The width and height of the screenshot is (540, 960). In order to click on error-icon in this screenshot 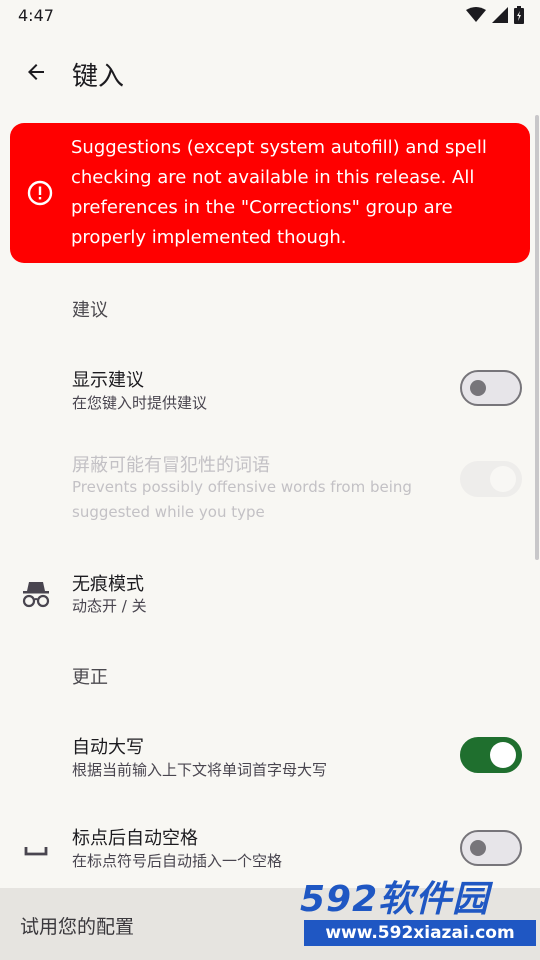, I will do `click(40, 193)`.